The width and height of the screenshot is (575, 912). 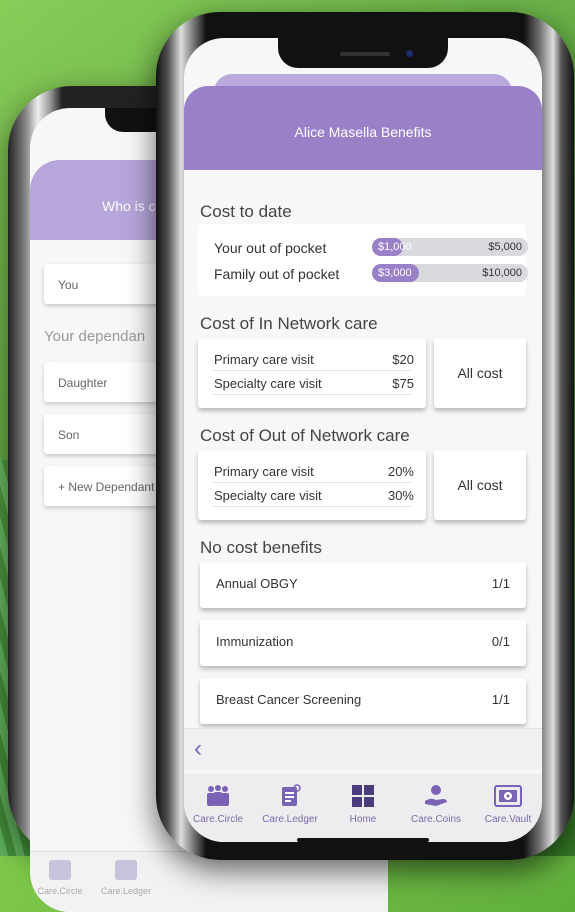 I want to click on out-network-all-cost-button: All cost, so click(x=480, y=485).